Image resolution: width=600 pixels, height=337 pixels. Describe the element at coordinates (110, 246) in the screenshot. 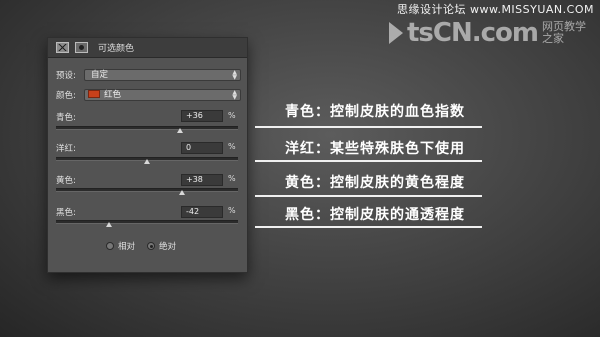

I see `radio-relative-dot` at that location.